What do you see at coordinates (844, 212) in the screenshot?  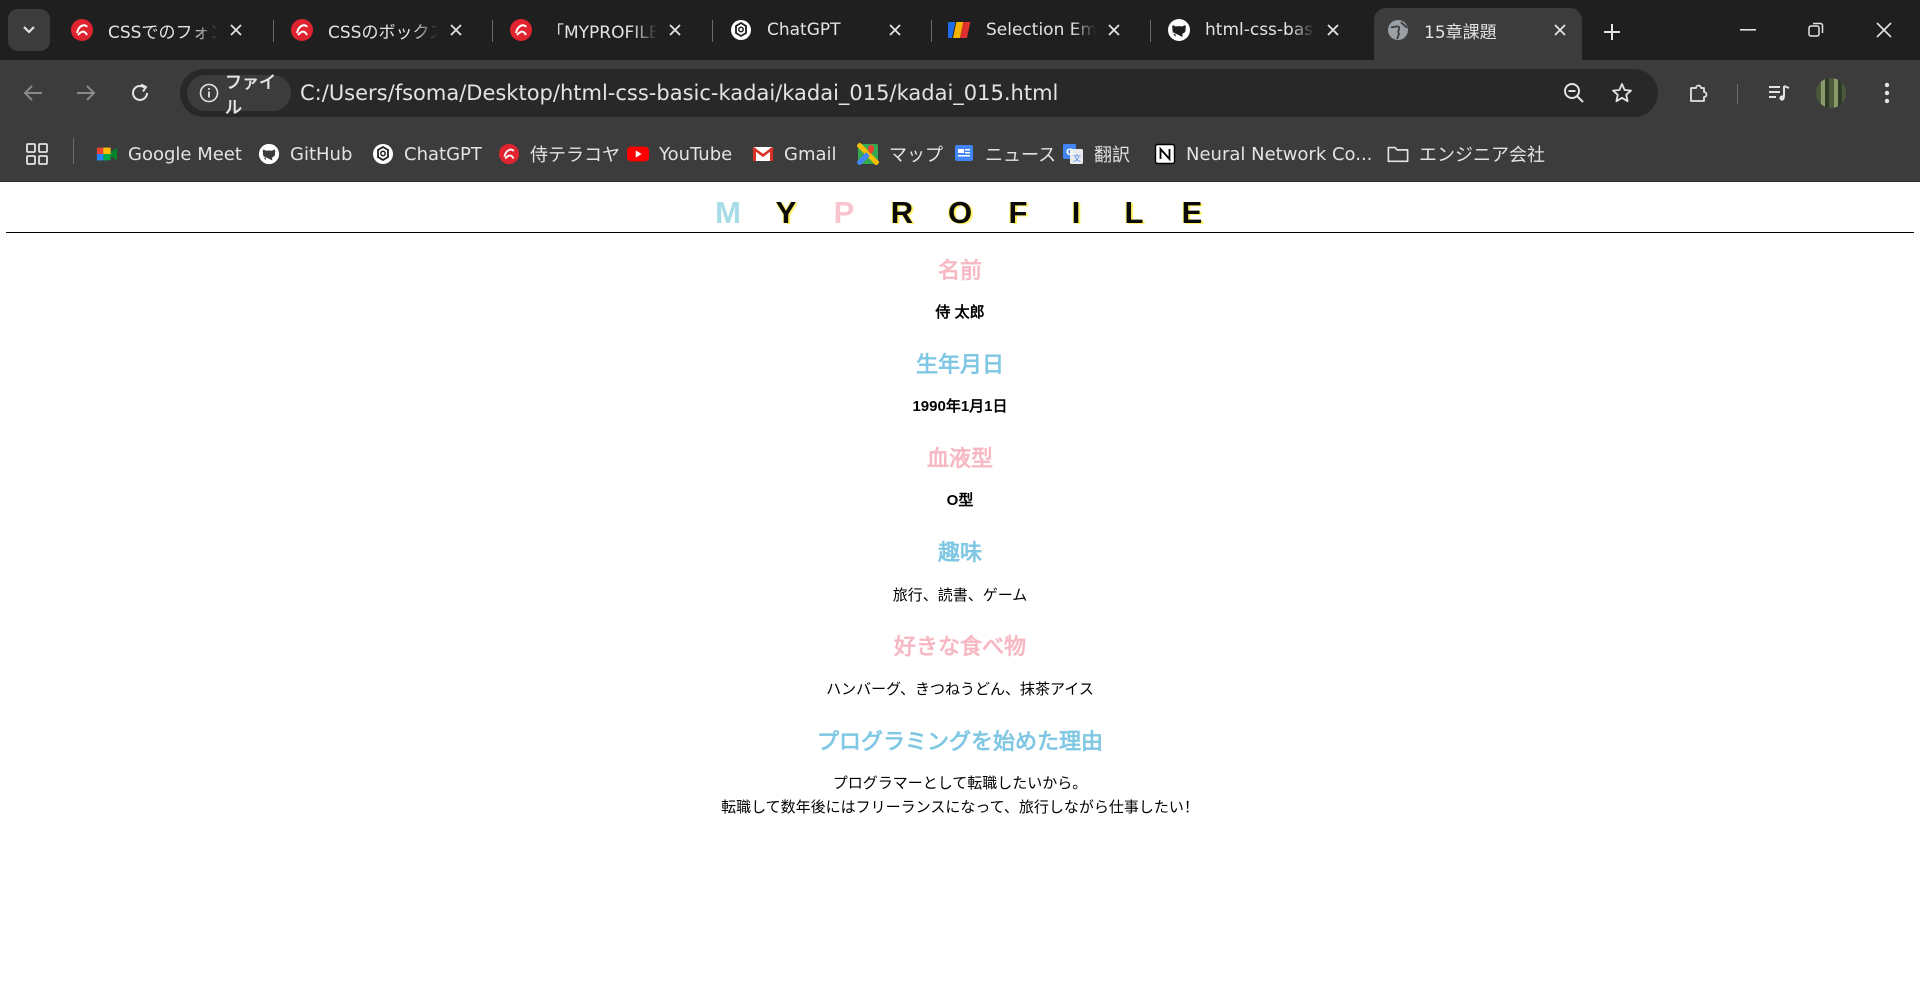 I see `logo-letter: P` at bounding box center [844, 212].